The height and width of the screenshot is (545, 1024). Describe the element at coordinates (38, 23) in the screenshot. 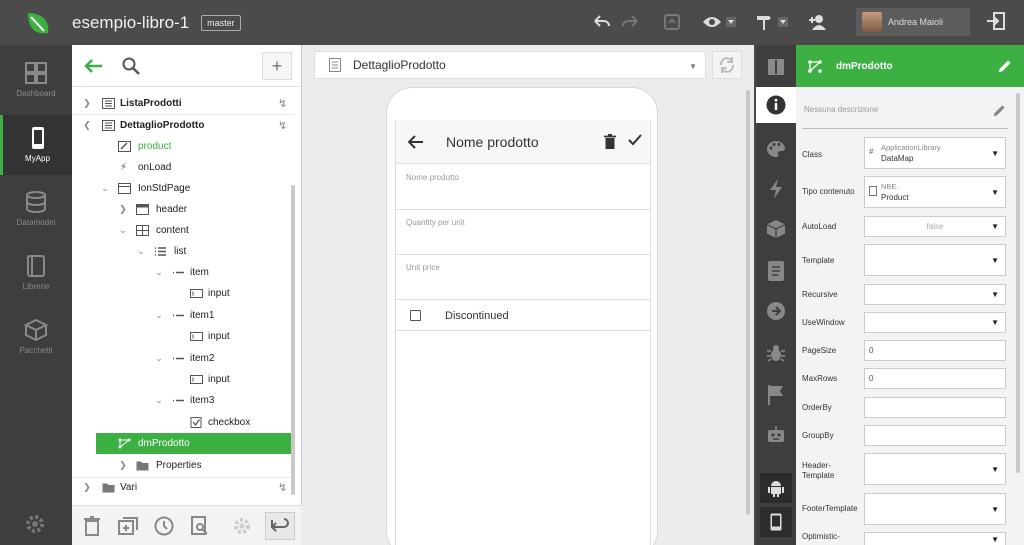

I see `app-logo-icon` at that location.